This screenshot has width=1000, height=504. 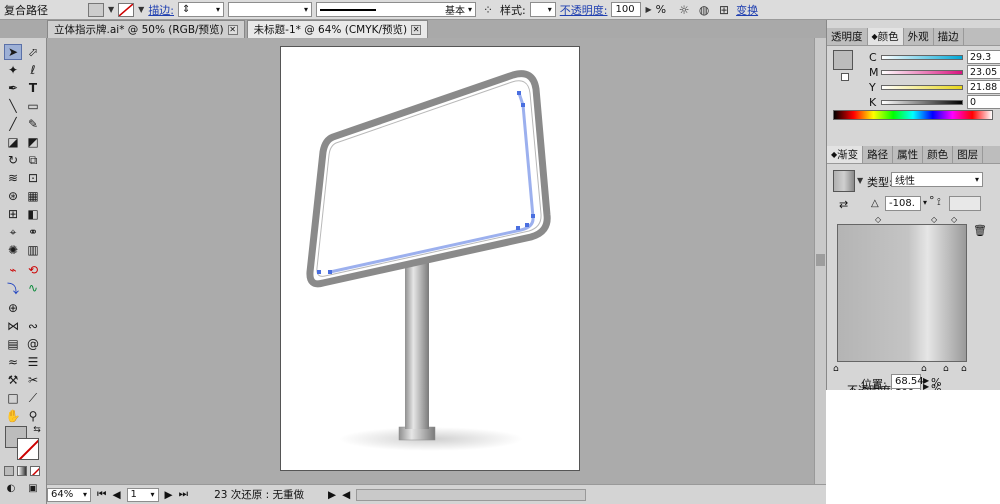 What do you see at coordinates (878, 154) in the screenshot?
I see `tab-pathfinder: 路径` at bounding box center [878, 154].